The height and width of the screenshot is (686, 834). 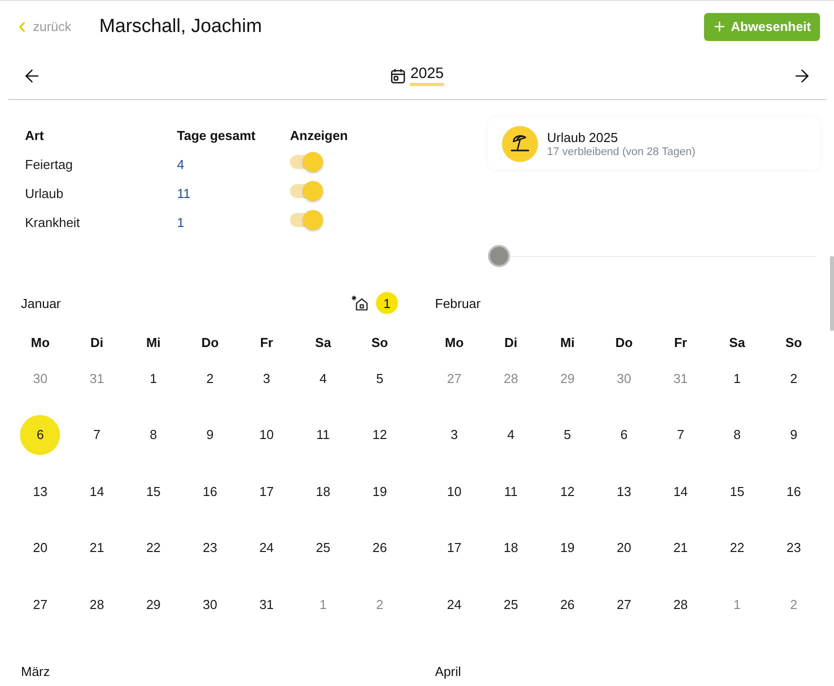 What do you see at coordinates (233, 164) in the screenshot?
I see `total-days: 4` at bounding box center [233, 164].